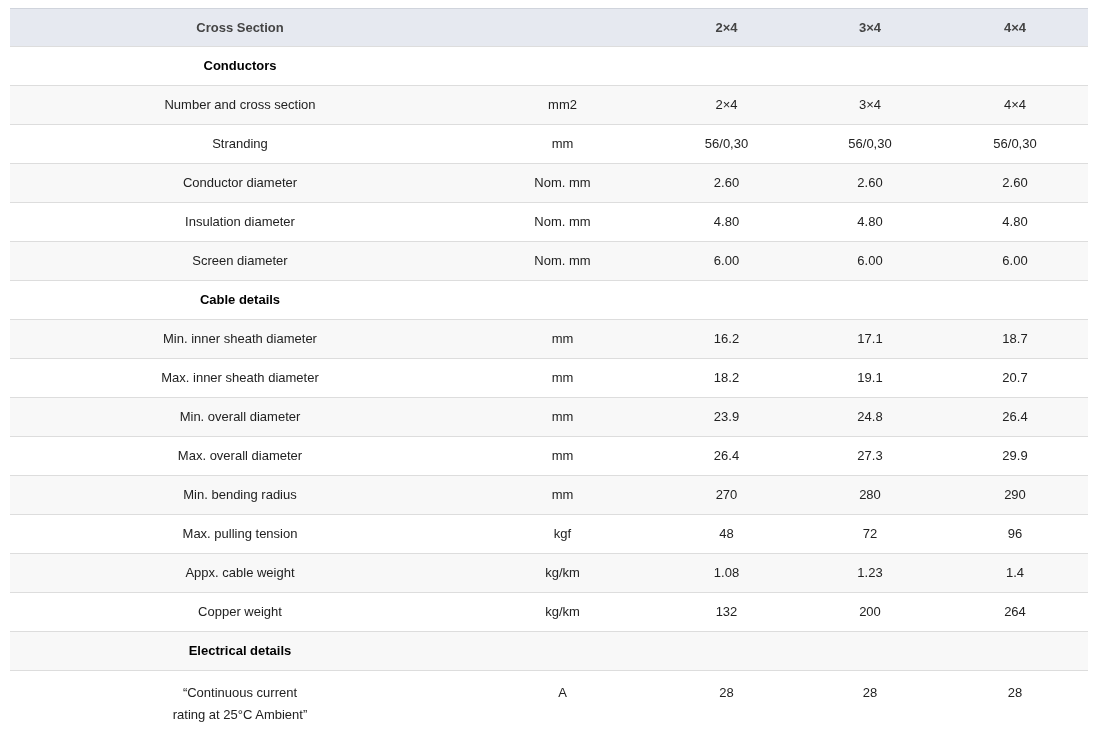 The image size is (1093, 730). What do you see at coordinates (240, 704) in the screenshot?
I see `table-cell-text: “Continuous current rating at 25°C Ambient”` at bounding box center [240, 704].